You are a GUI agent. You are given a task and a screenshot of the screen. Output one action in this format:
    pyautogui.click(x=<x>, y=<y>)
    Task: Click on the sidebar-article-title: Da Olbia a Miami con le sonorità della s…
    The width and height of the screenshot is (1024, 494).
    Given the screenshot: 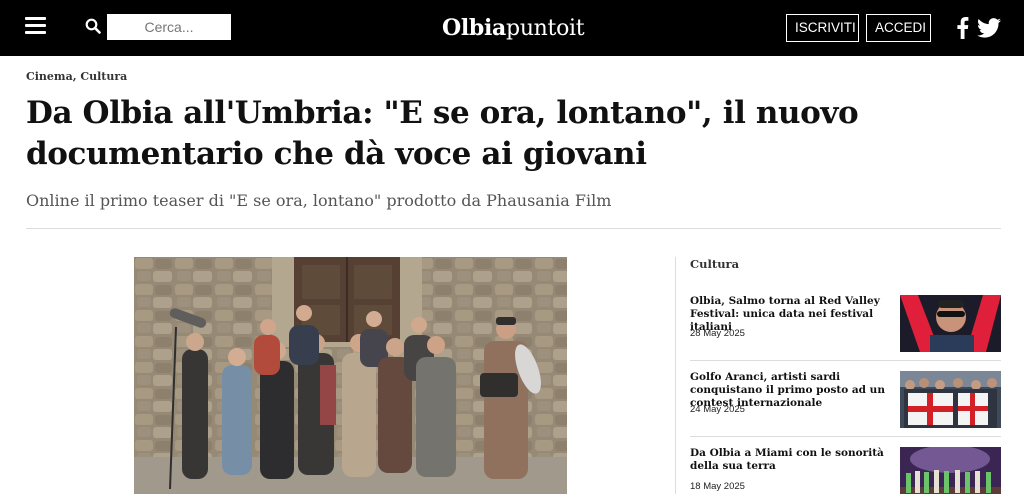 What is the action you would take?
    pyautogui.click(x=790, y=460)
    